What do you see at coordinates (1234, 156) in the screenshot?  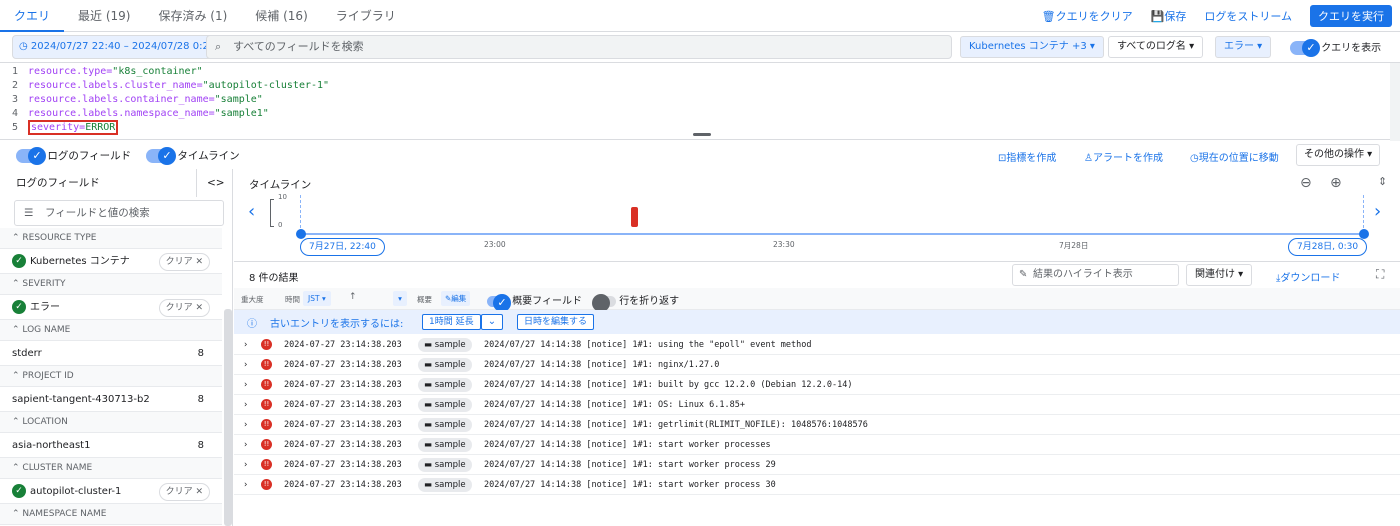 I see `jump-to-now-button: ◷現在の位置に移動` at bounding box center [1234, 156].